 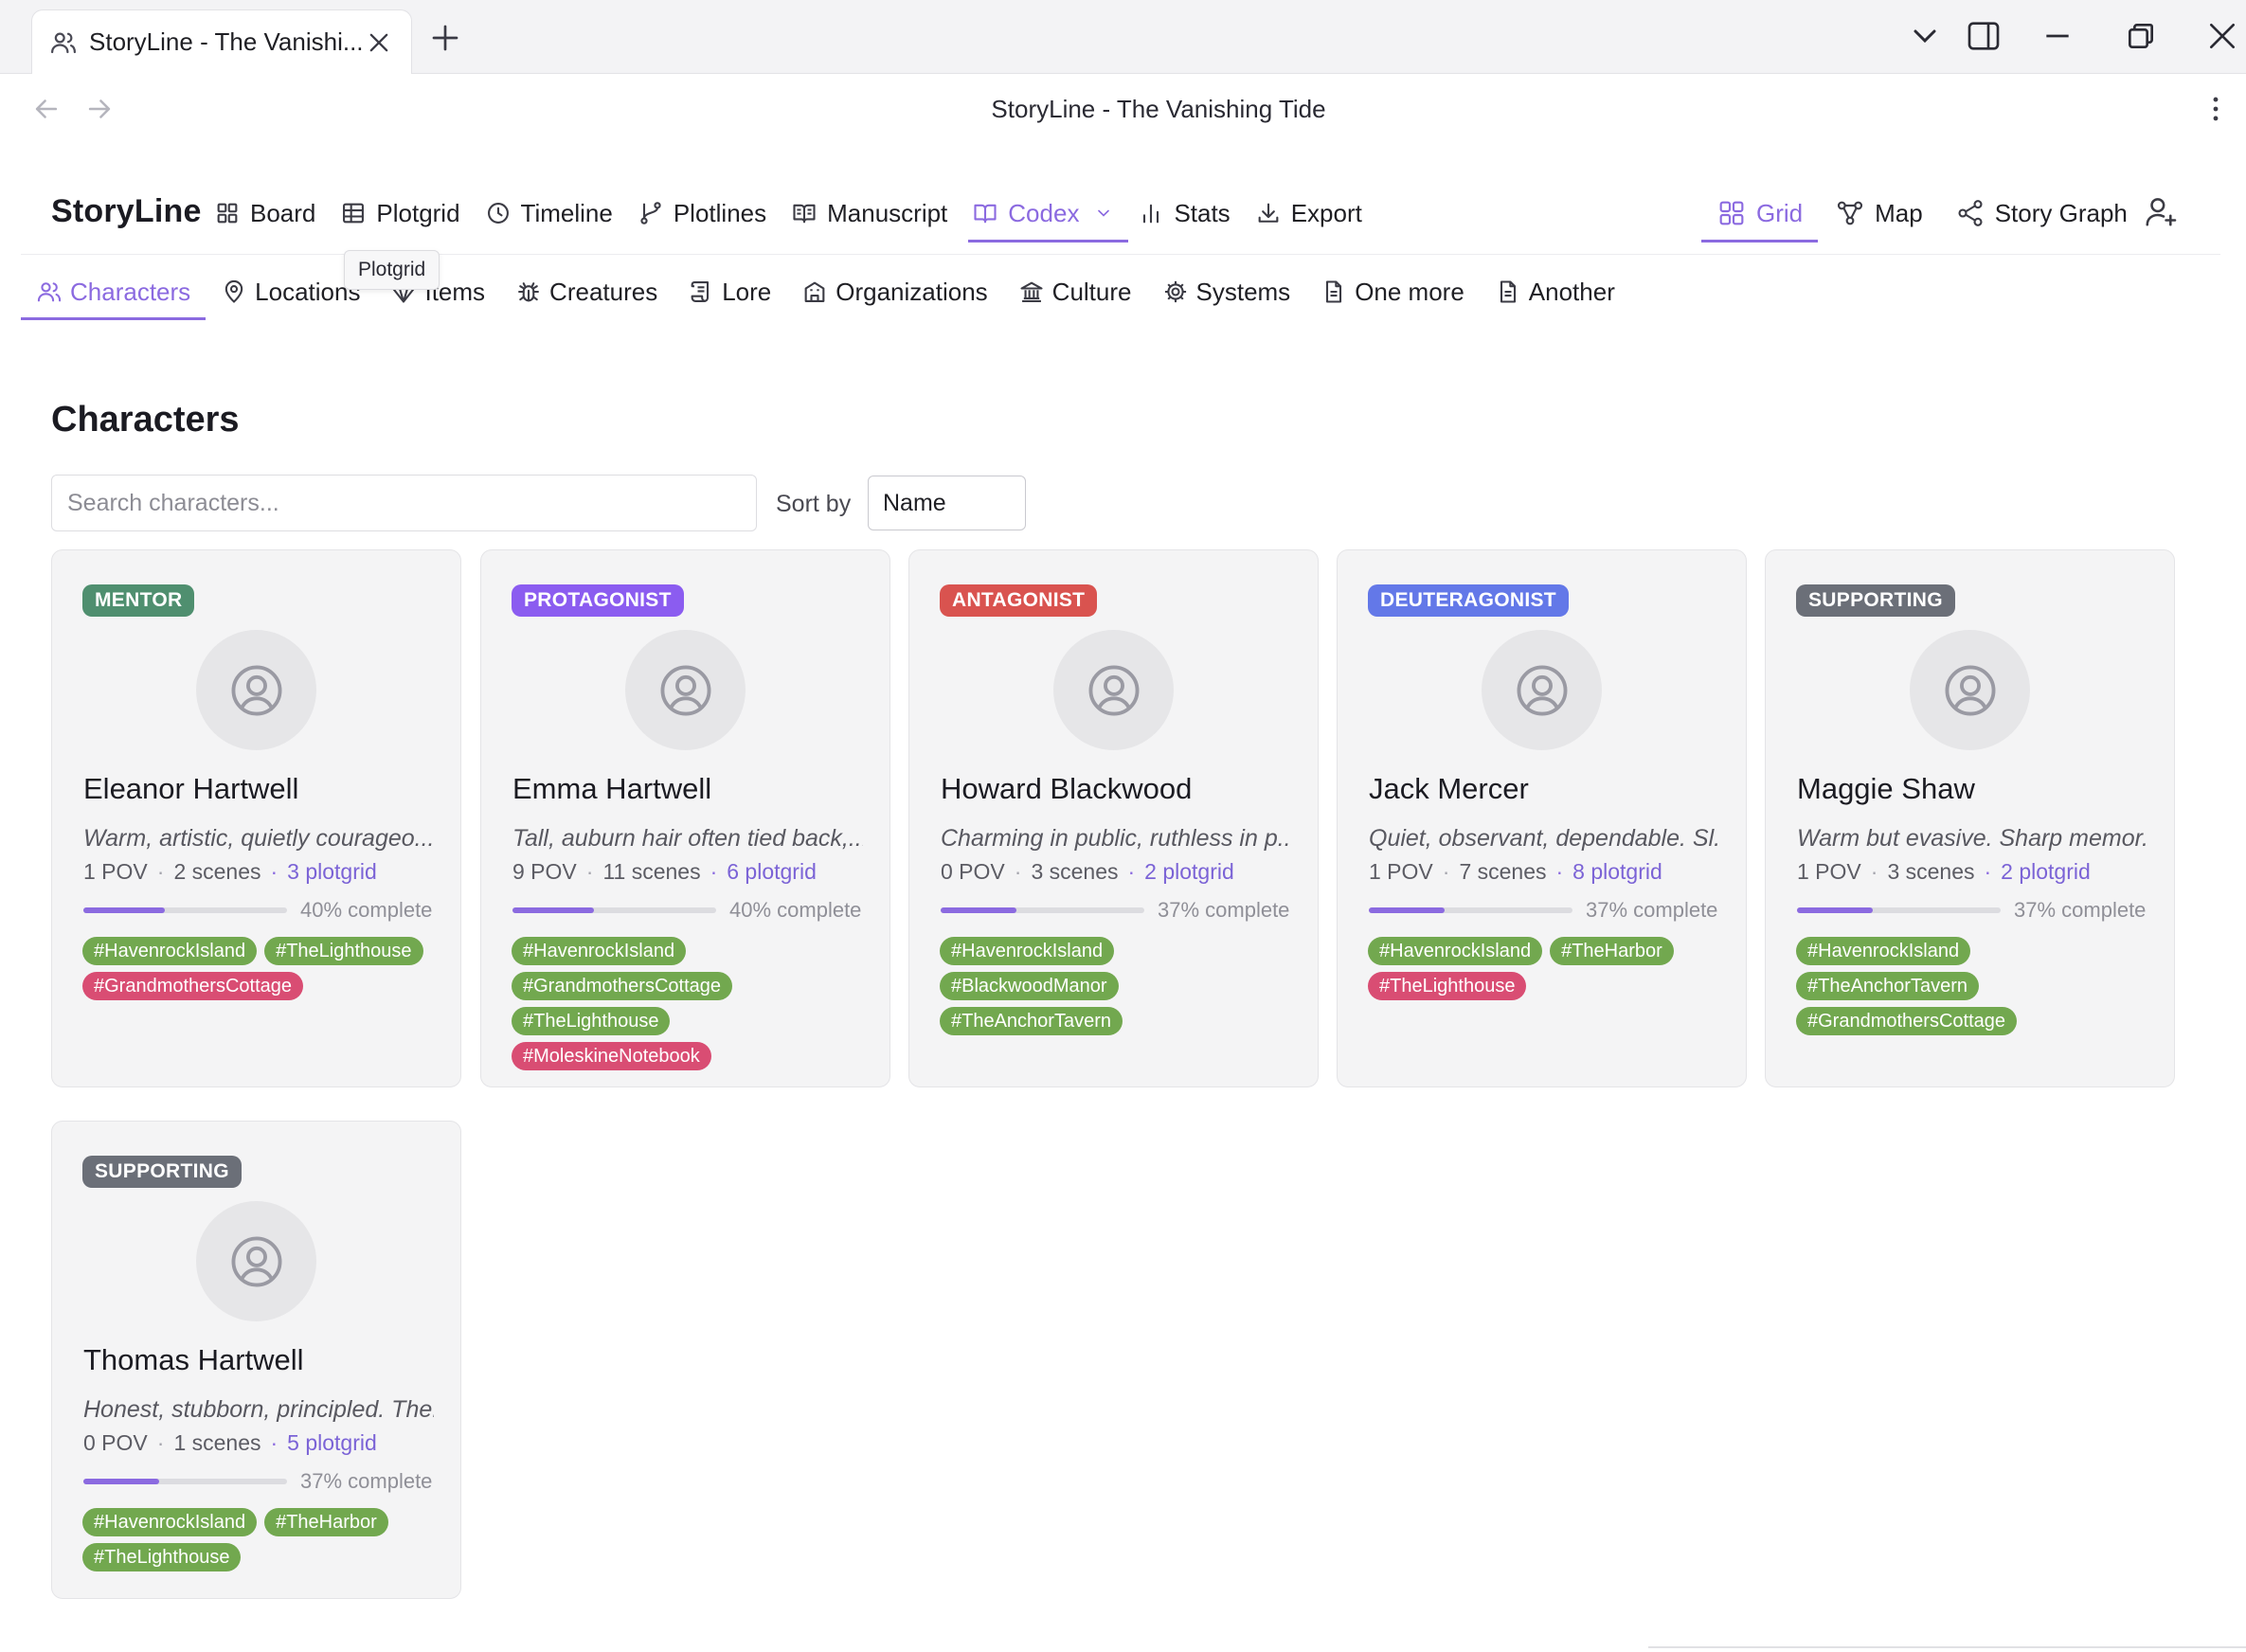 I want to click on user-circle-icon, so click(x=1542, y=690).